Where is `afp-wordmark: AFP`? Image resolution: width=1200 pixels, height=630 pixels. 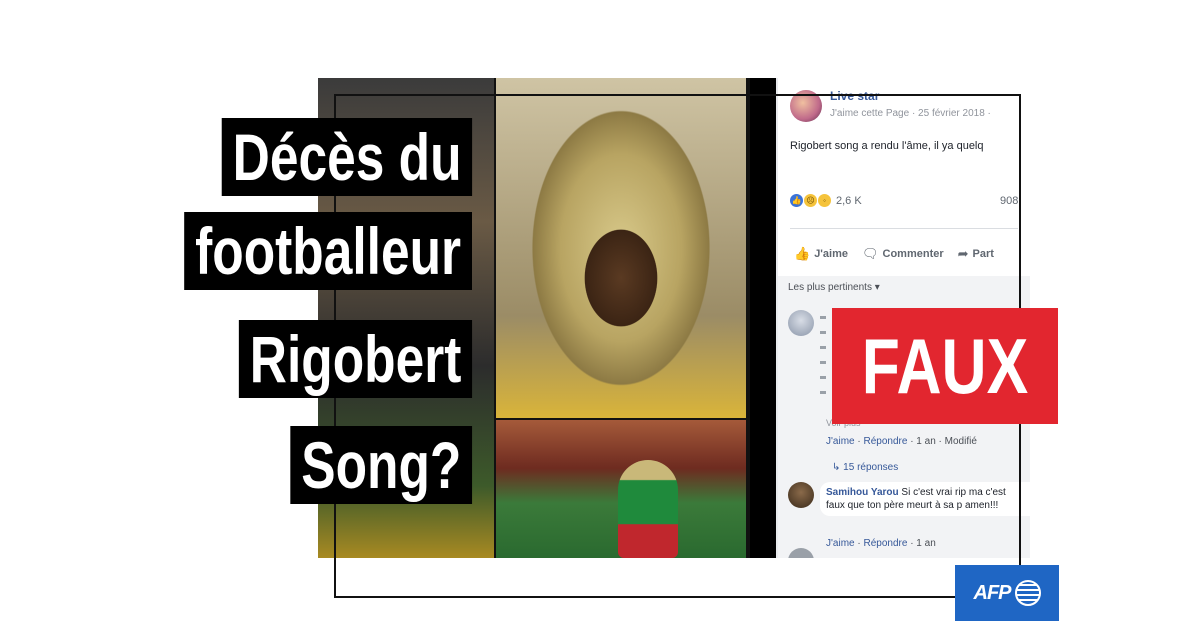 afp-wordmark: AFP is located at coordinates (992, 592).